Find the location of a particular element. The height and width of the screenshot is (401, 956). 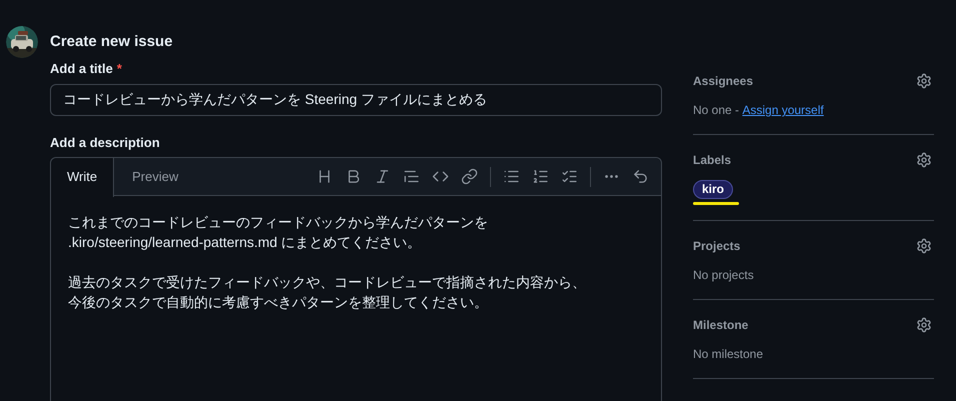

undo-icon is located at coordinates (640, 176).